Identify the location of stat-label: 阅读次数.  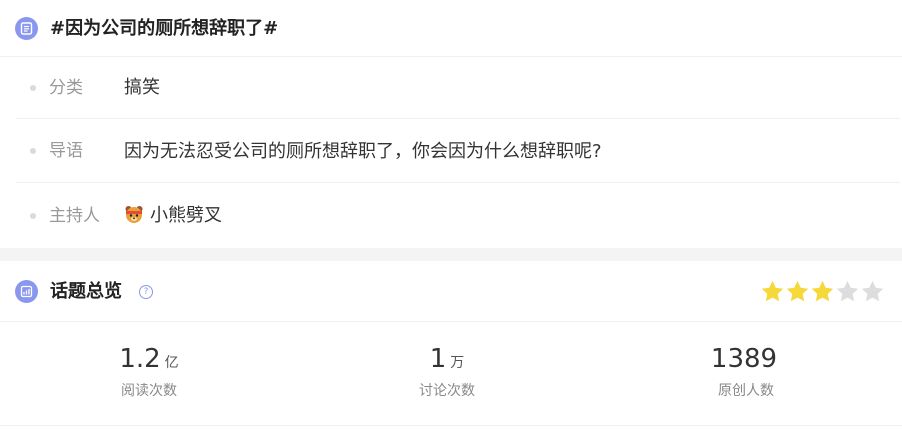
(149, 391).